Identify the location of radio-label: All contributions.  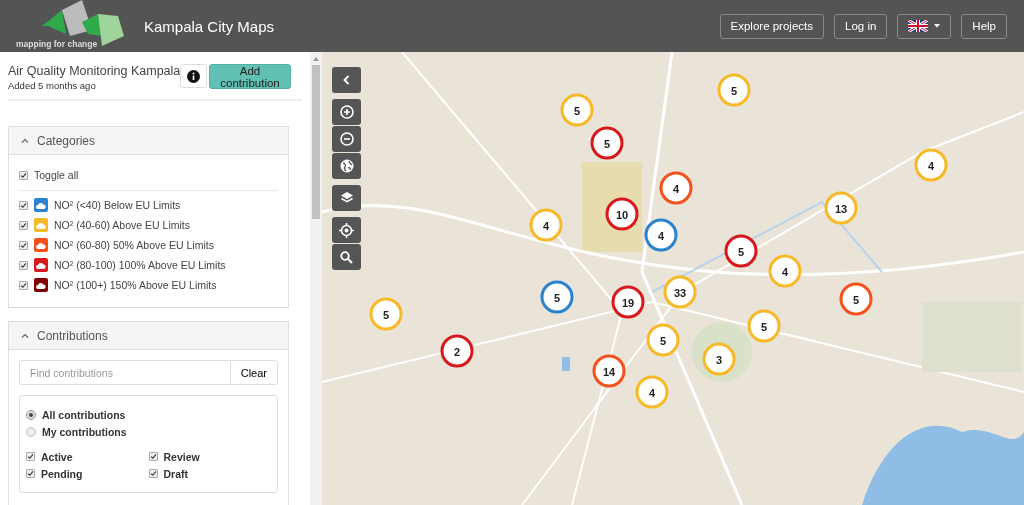
(84, 414).